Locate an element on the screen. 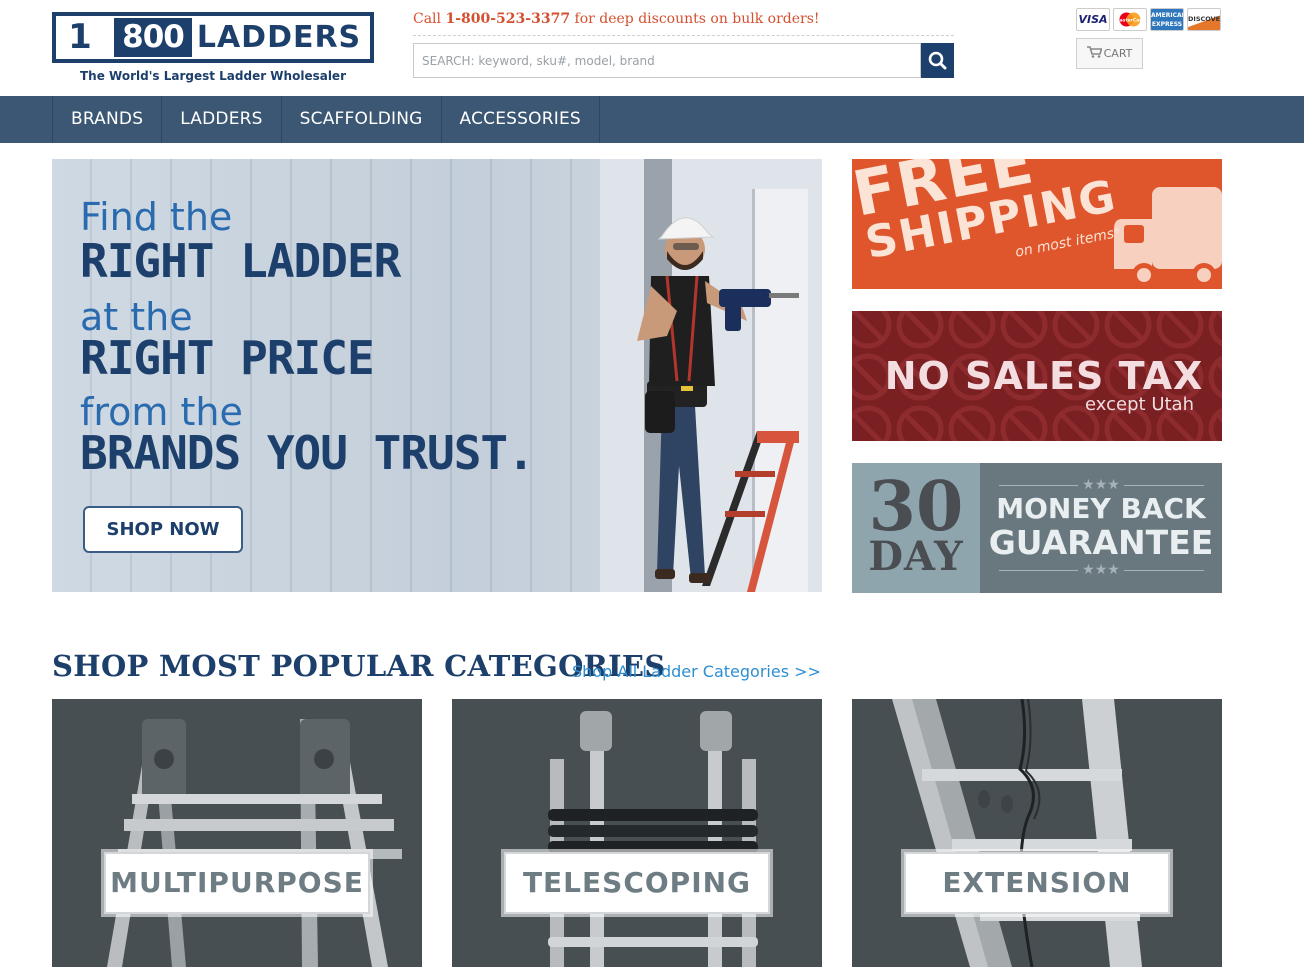 The height and width of the screenshot is (967, 1304). hero-line-right-price: RIGHT PRICE is located at coordinates (227, 358).